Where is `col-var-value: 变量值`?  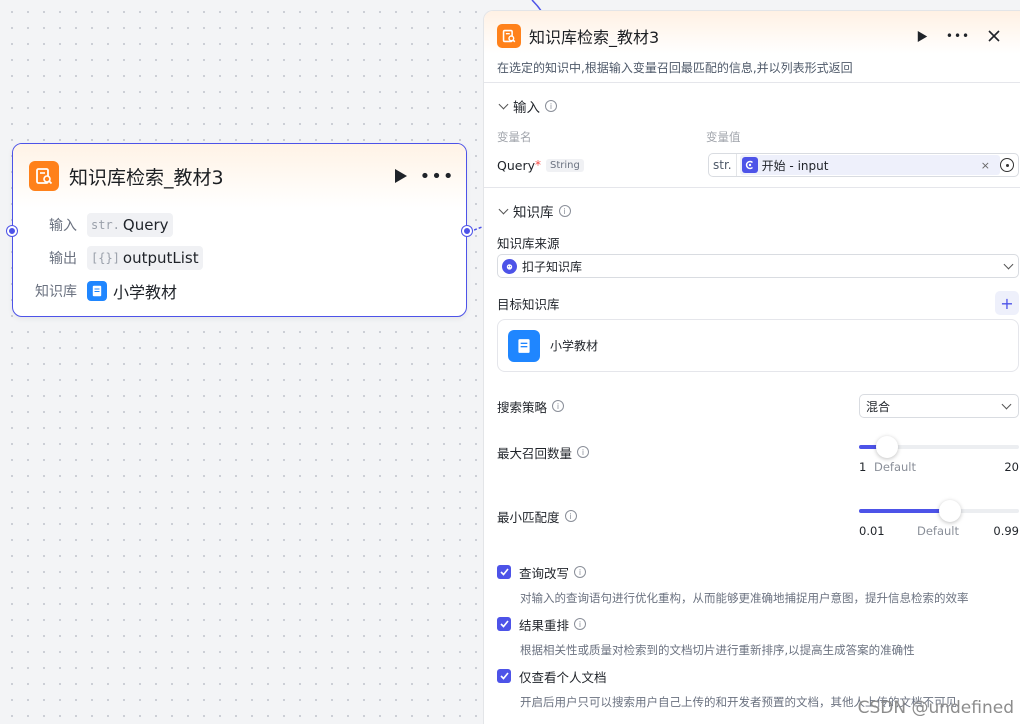 col-var-value: 变量值 is located at coordinates (723, 137).